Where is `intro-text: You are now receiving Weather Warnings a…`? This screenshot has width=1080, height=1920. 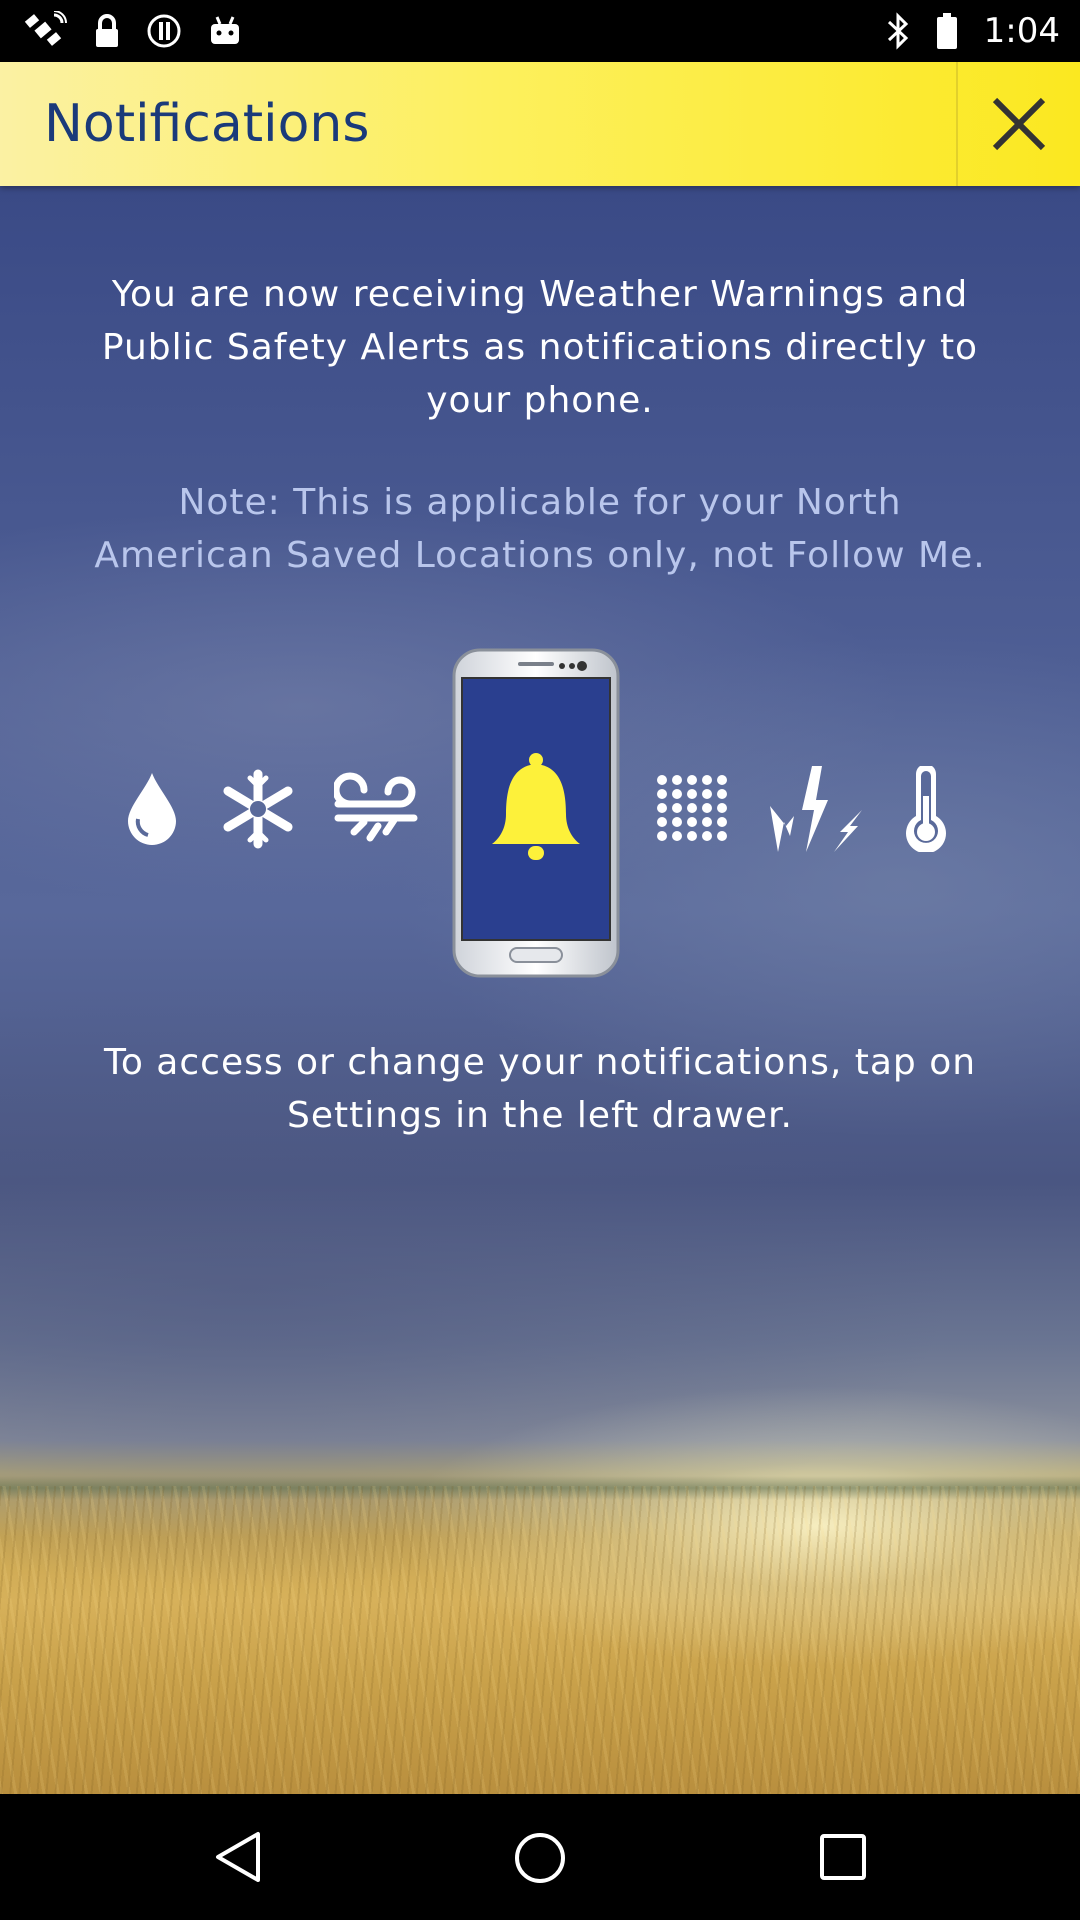
intro-text: You are now receiving Weather Warnings a… is located at coordinates (540, 347).